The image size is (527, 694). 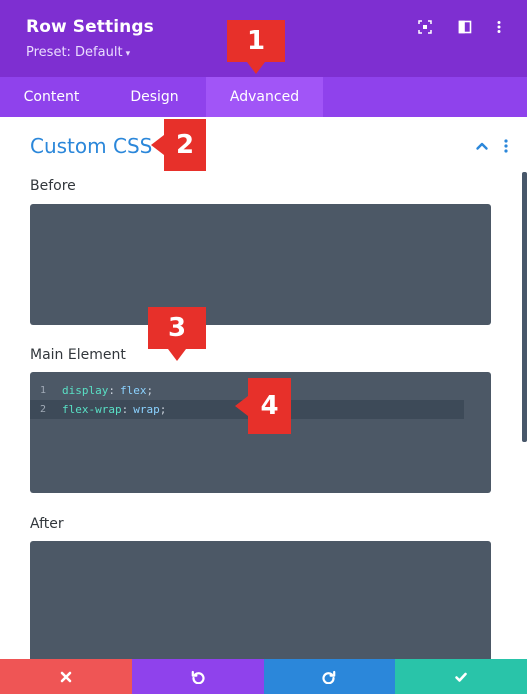 What do you see at coordinates (178, 145) in the screenshot?
I see `callout-2: 2` at bounding box center [178, 145].